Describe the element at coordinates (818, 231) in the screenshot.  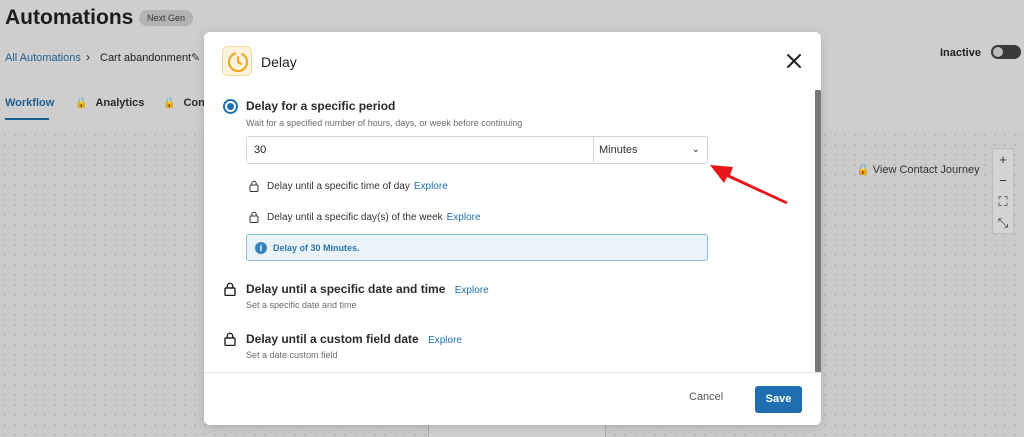
I see `scrollbar` at that location.